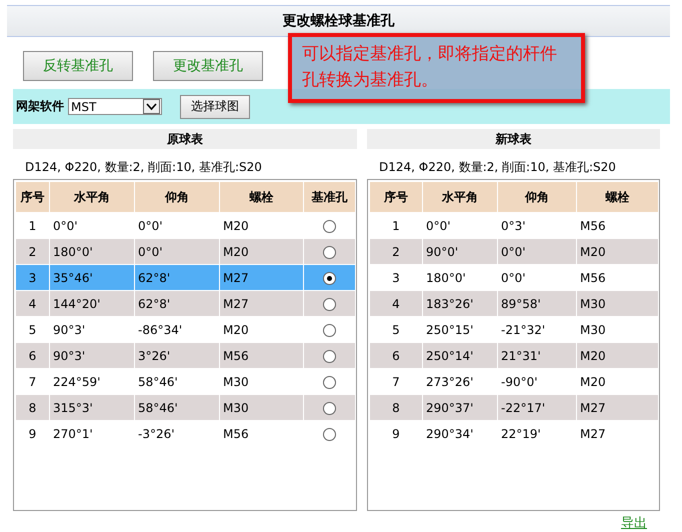 The height and width of the screenshot is (532, 682). What do you see at coordinates (92, 303) in the screenshot?
I see `table-cell: 144°20'` at bounding box center [92, 303].